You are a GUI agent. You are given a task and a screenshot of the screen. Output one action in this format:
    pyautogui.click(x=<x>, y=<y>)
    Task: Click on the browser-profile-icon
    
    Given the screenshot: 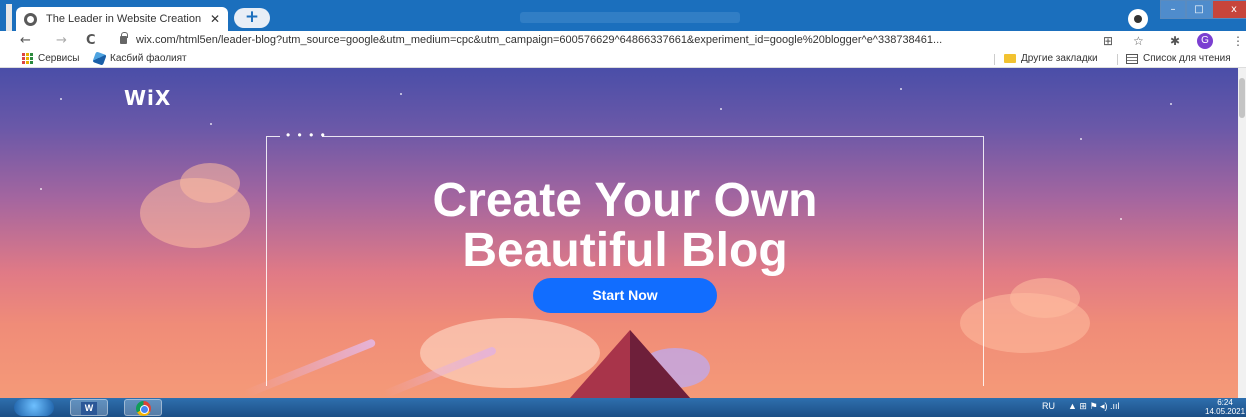 What is the action you would take?
    pyautogui.click(x=1138, y=19)
    